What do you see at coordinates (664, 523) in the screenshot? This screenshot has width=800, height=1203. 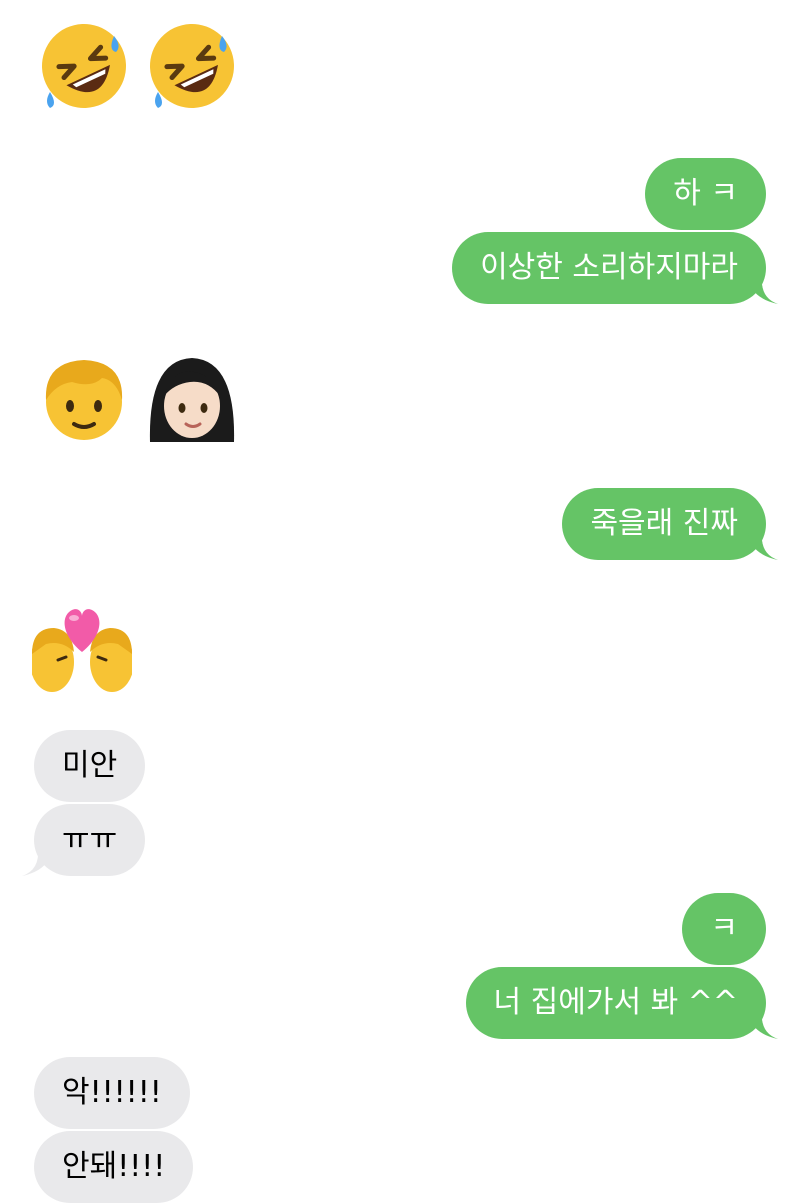 I see `message-text: 죽을래 진짜` at bounding box center [664, 523].